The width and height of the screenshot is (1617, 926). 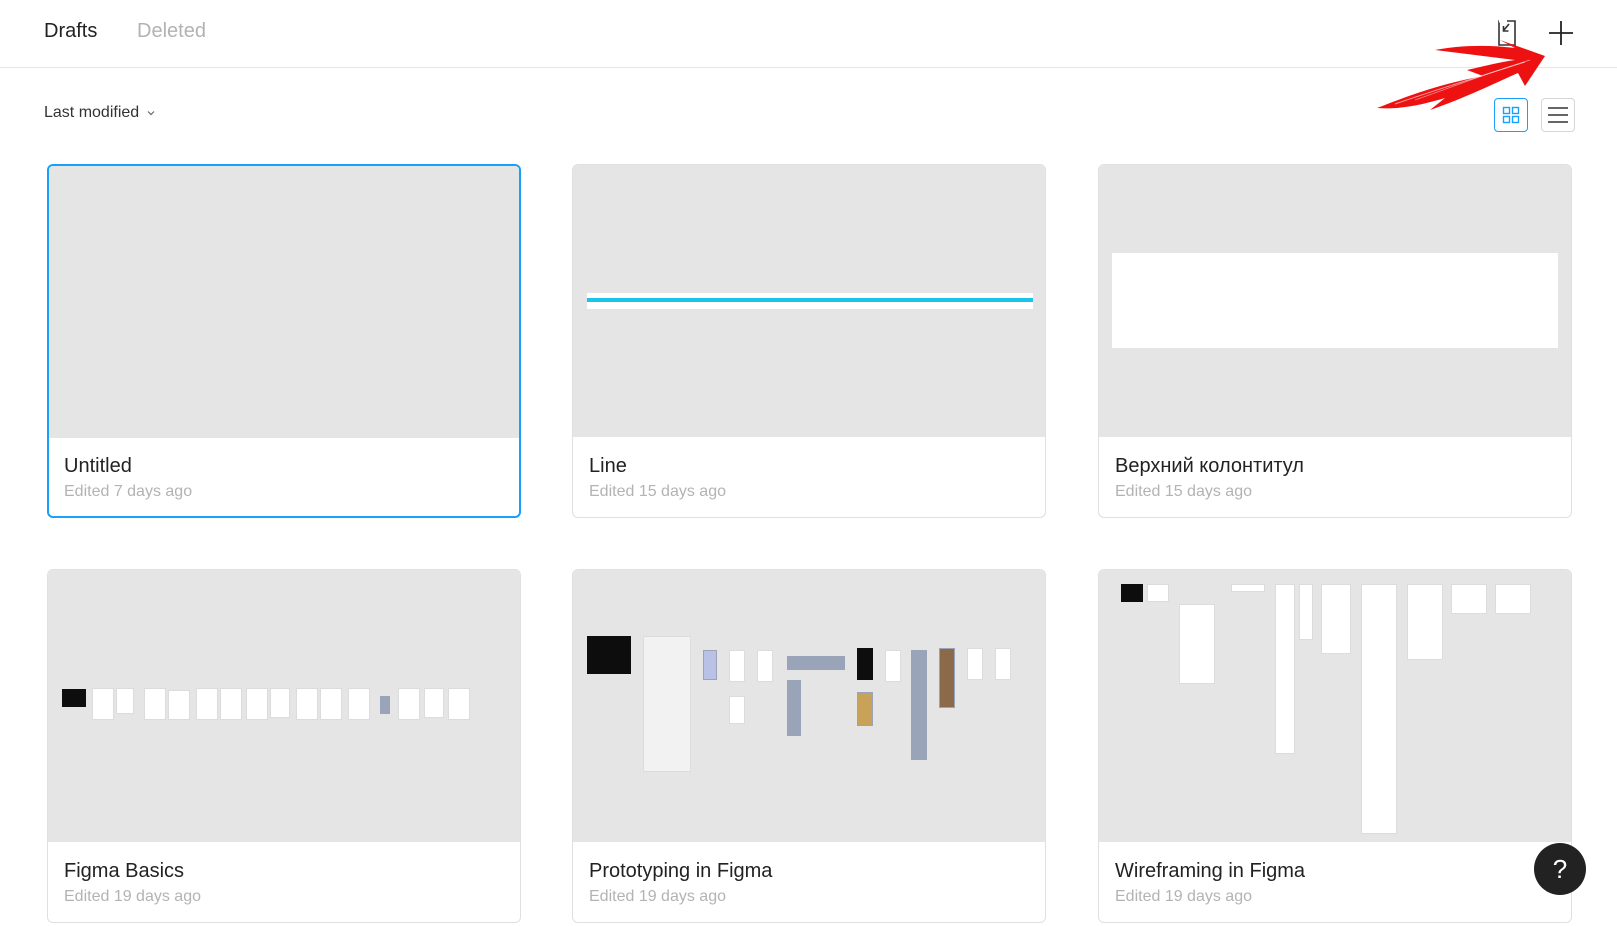 I want to click on file-card: Untitled Edited 7 days ago, so click(x=284, y=341).